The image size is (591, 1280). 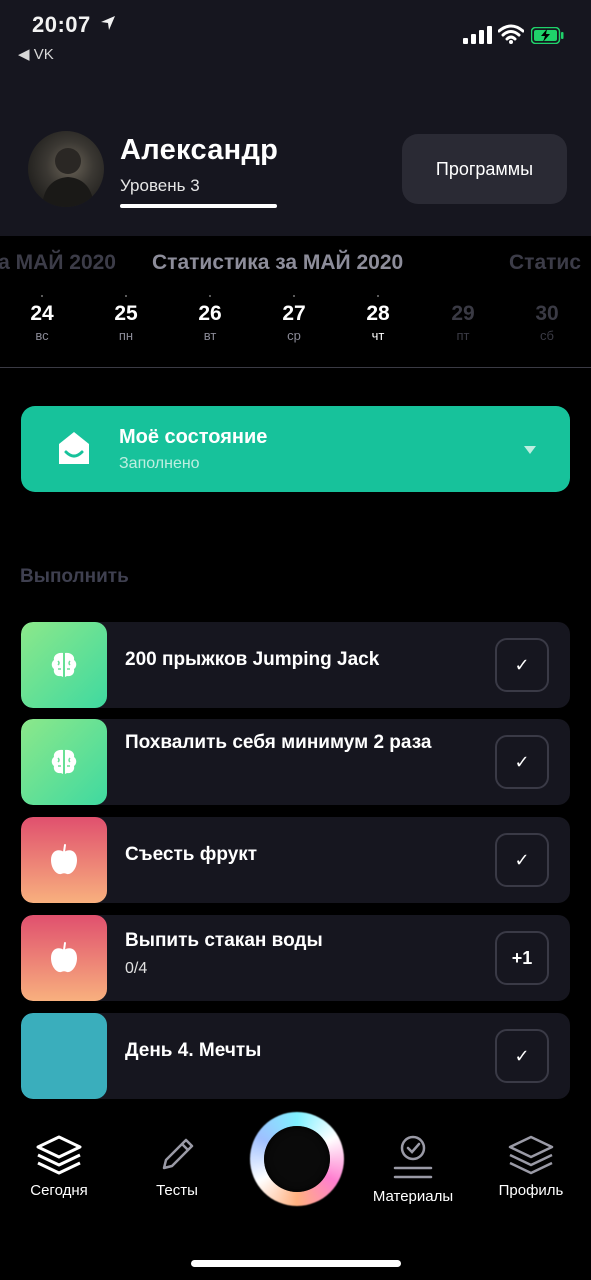 I want to click on tab-tests: Тесты, so click(x=177, y=1166).